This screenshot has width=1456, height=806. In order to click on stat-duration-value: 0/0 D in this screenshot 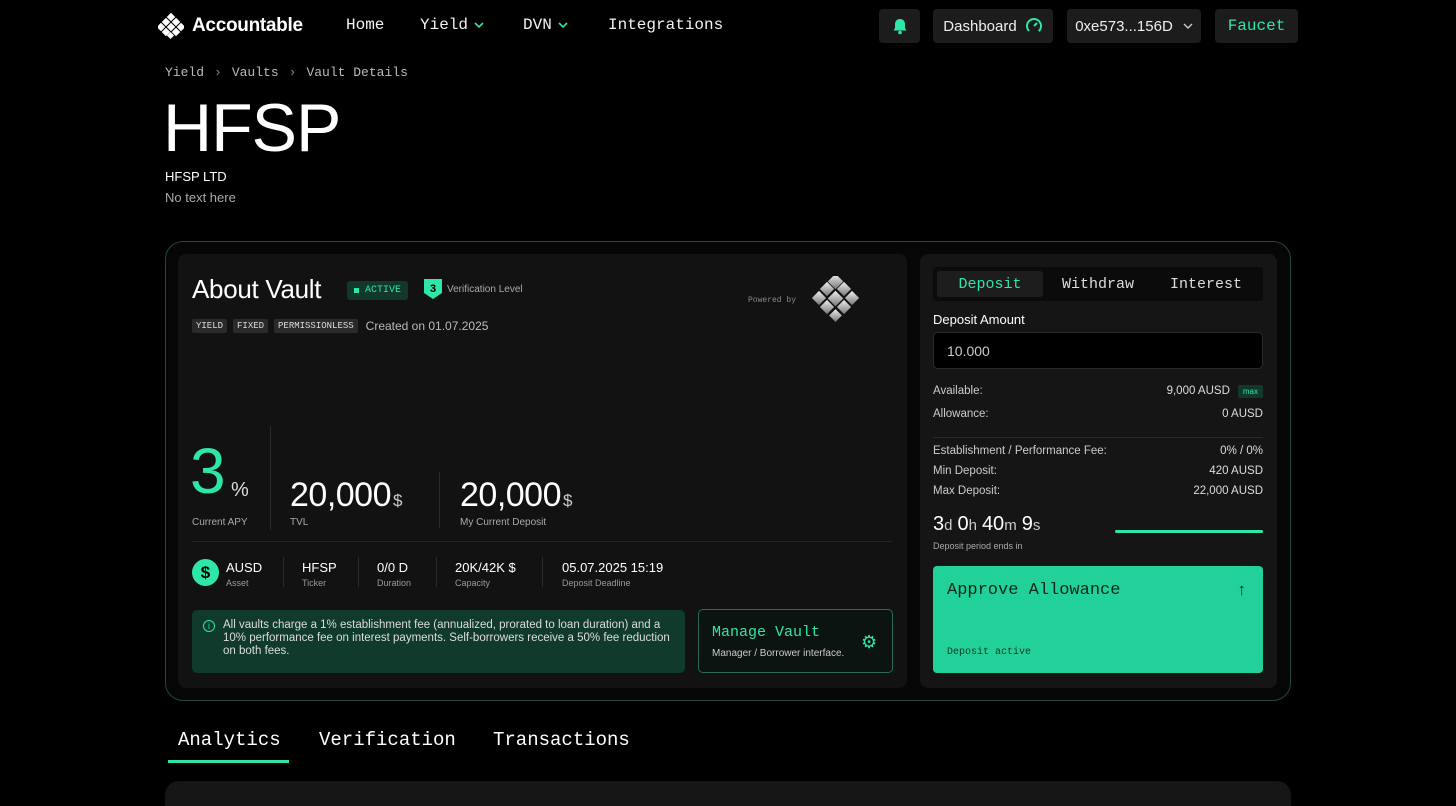, I will do `click(393, 567)`.